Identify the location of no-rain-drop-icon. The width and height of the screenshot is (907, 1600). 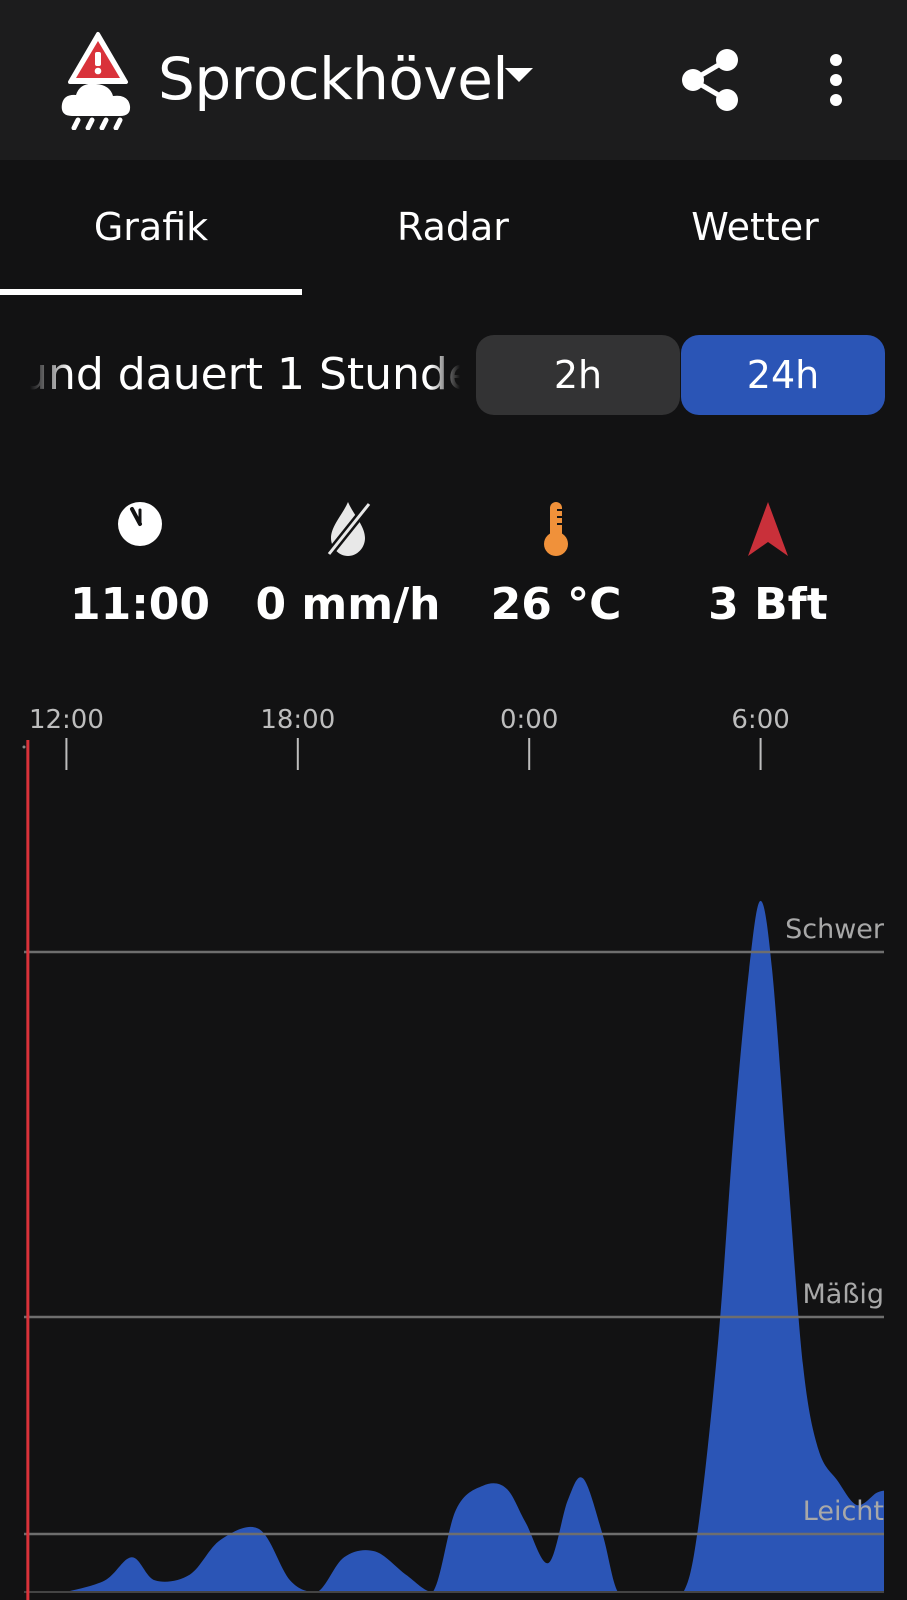
(349, 529).